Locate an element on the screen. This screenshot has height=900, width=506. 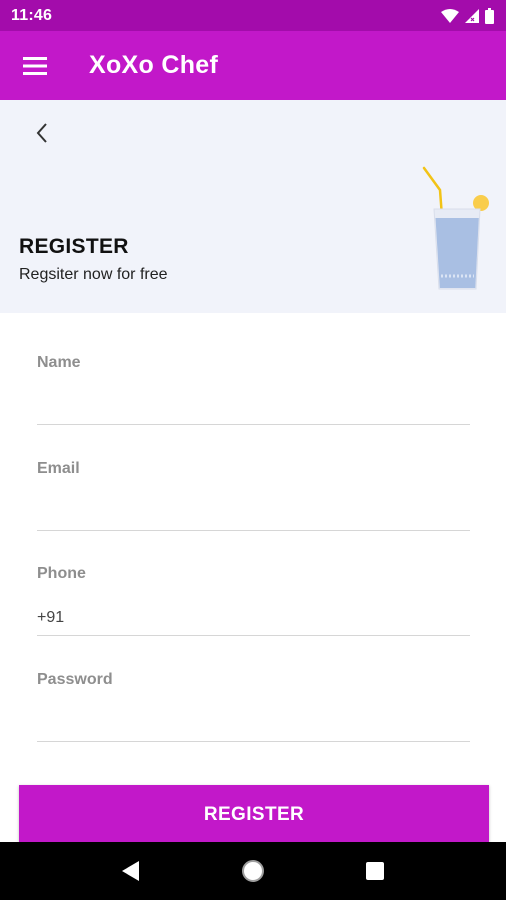
home-circle-icon is located at coordinates (253, 871).